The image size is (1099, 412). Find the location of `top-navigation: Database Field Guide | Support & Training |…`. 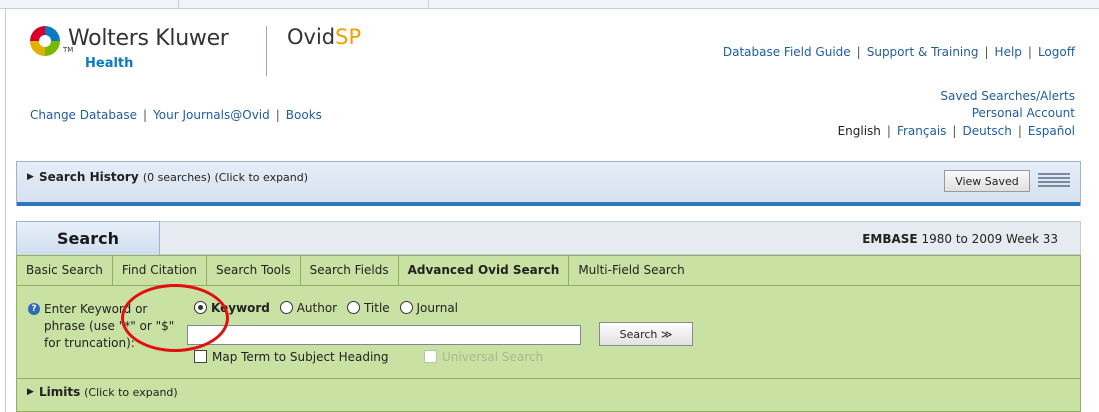

top-navigation: Database Field Guide | Support & Training |… is located at coordinates (898, 52).